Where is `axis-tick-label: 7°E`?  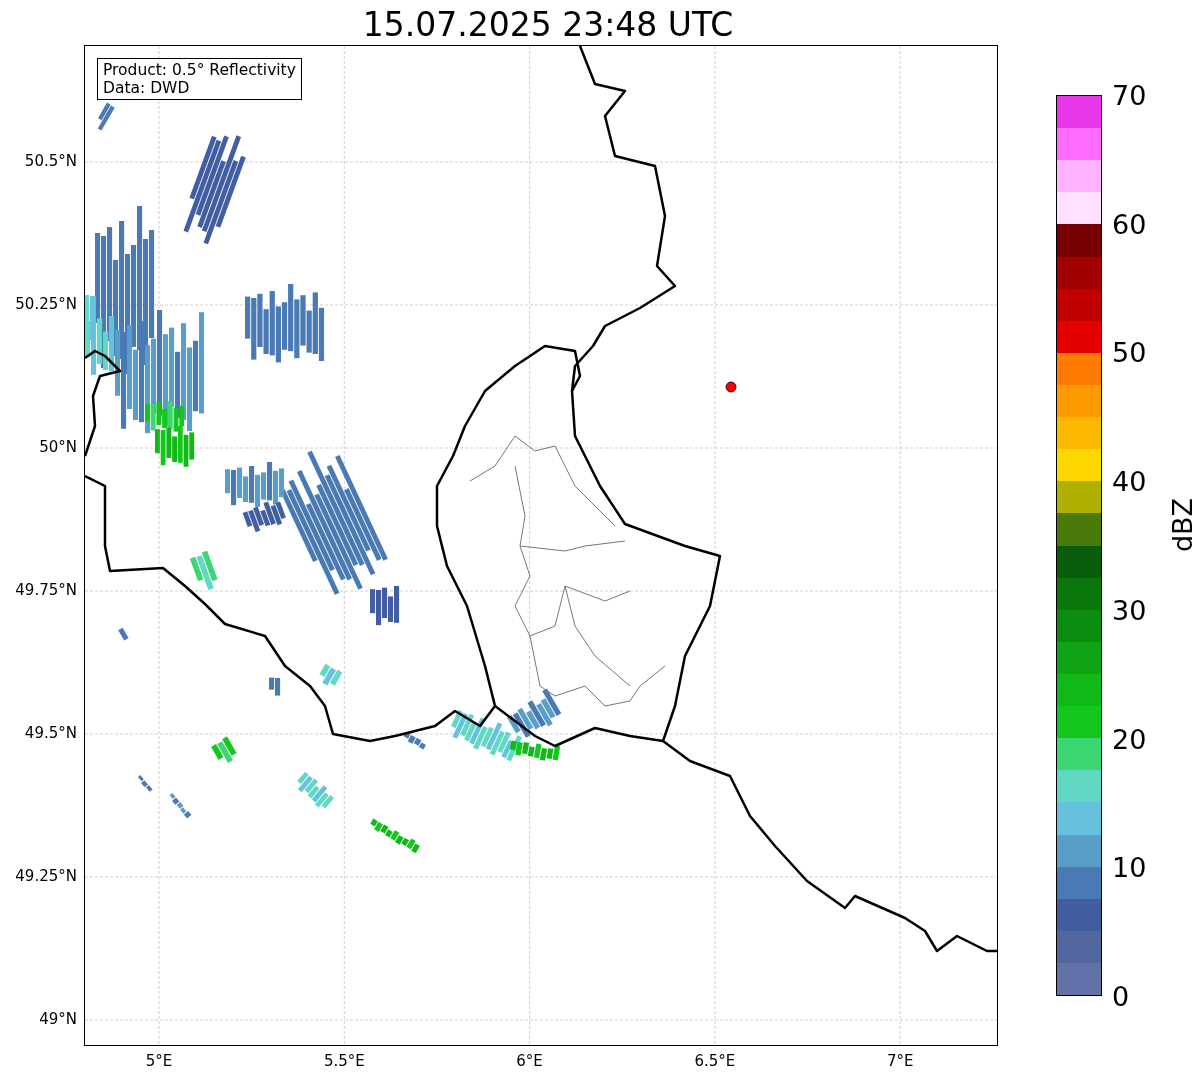
axis-tick-label: 7°E is located at coordinates (900, 1061).